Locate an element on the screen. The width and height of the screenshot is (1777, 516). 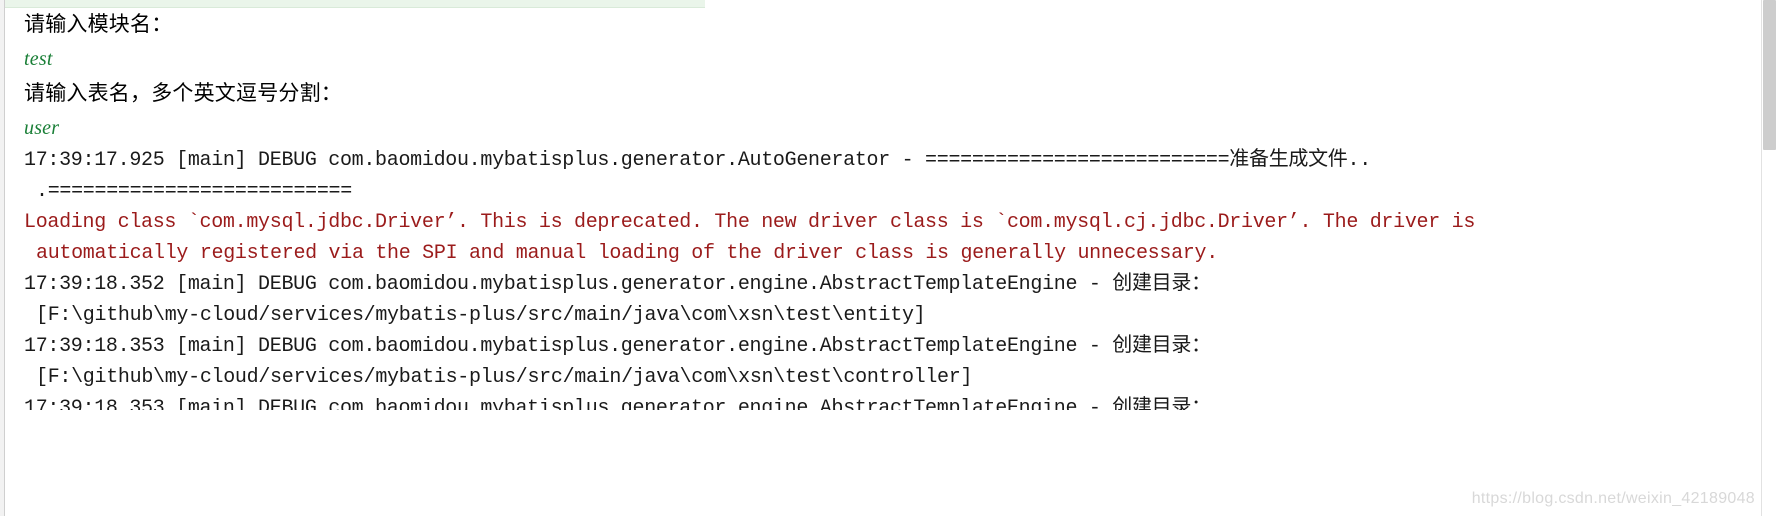
console-line-input-table-name: user is located at coordinates (42, 128).